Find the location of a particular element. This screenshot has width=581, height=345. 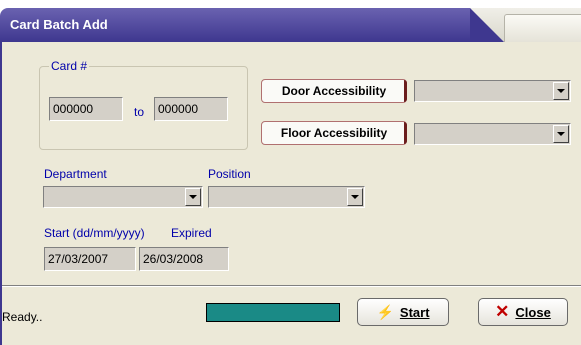

card-number-legend: Card # is located at coordinates (69, 66).